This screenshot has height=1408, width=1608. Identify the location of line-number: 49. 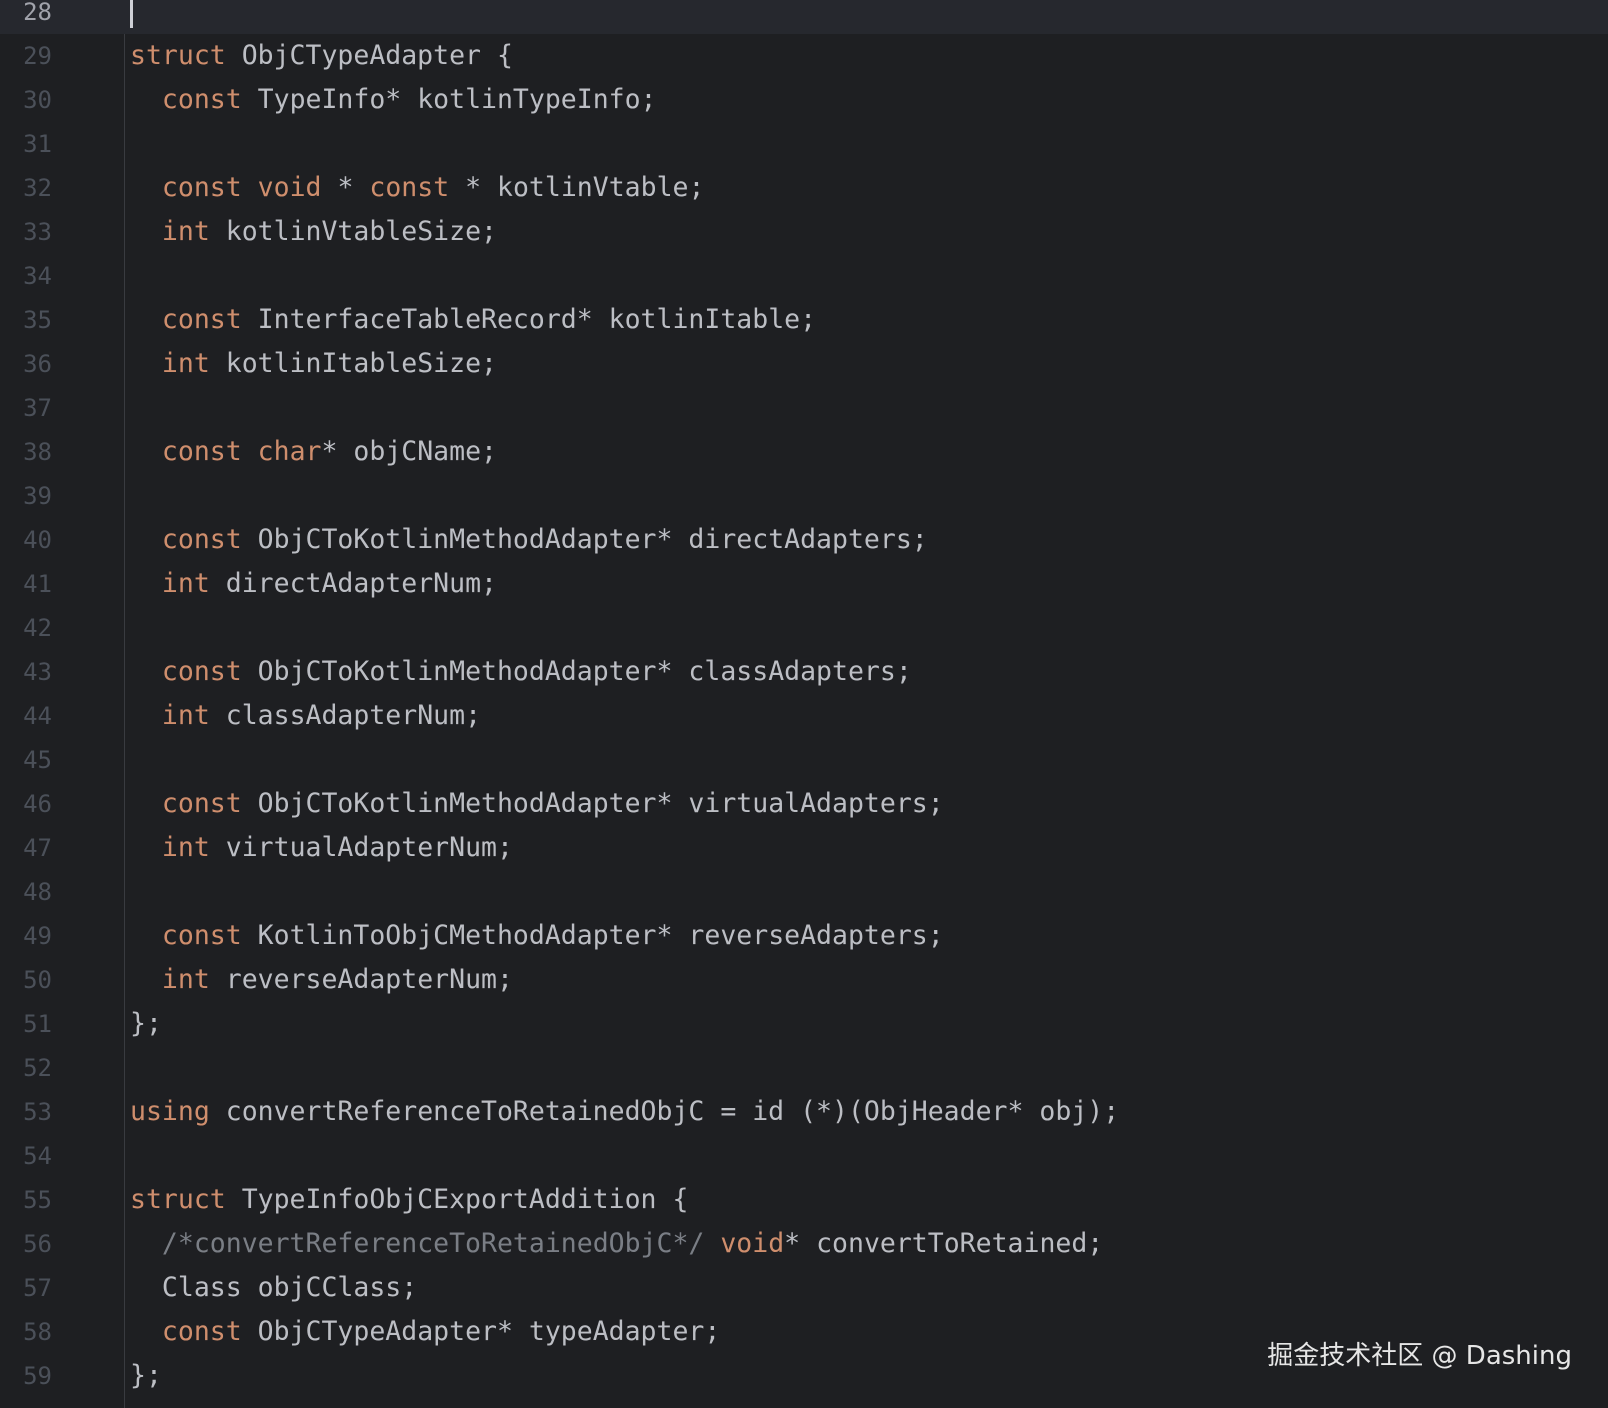
(37, 936).